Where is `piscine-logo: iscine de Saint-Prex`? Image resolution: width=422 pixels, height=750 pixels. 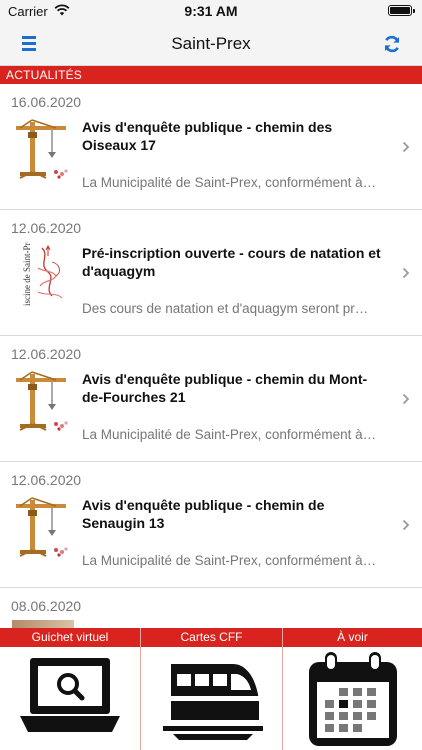
piscine-logo: iscine de Saint-Prex is located at coordinates (42, 274).